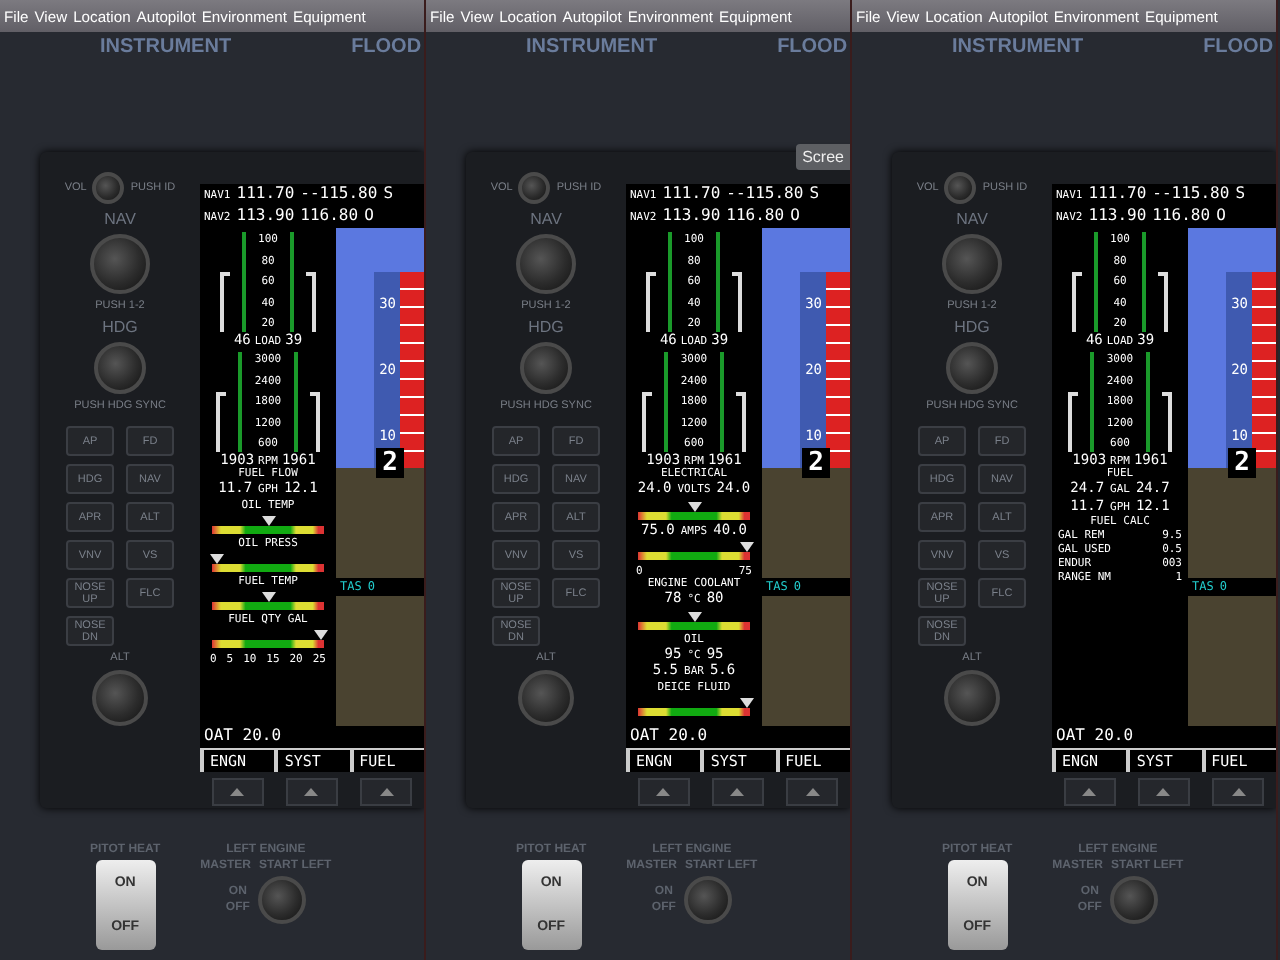 The height and width of the screenshot is (960, 1280). I want to click on tooltip: Scree, so click(823, 157).